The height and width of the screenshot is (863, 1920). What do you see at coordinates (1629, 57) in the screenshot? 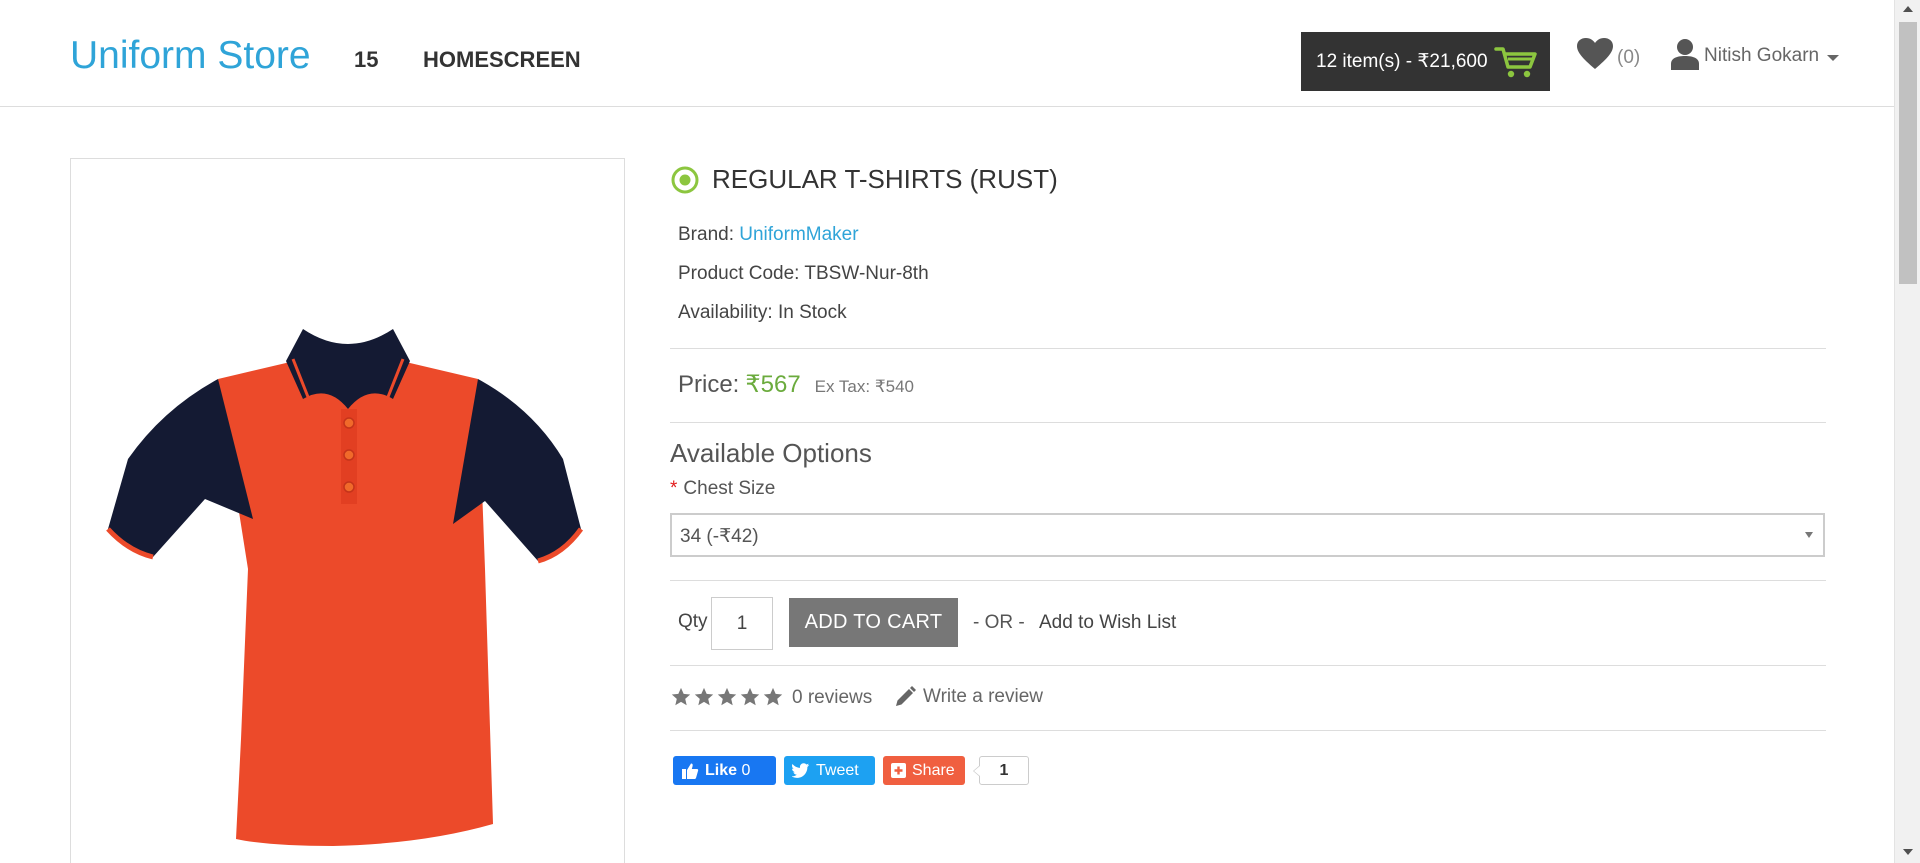
I see `wishlist-count: (0)` at bounding box center [1629, 57].